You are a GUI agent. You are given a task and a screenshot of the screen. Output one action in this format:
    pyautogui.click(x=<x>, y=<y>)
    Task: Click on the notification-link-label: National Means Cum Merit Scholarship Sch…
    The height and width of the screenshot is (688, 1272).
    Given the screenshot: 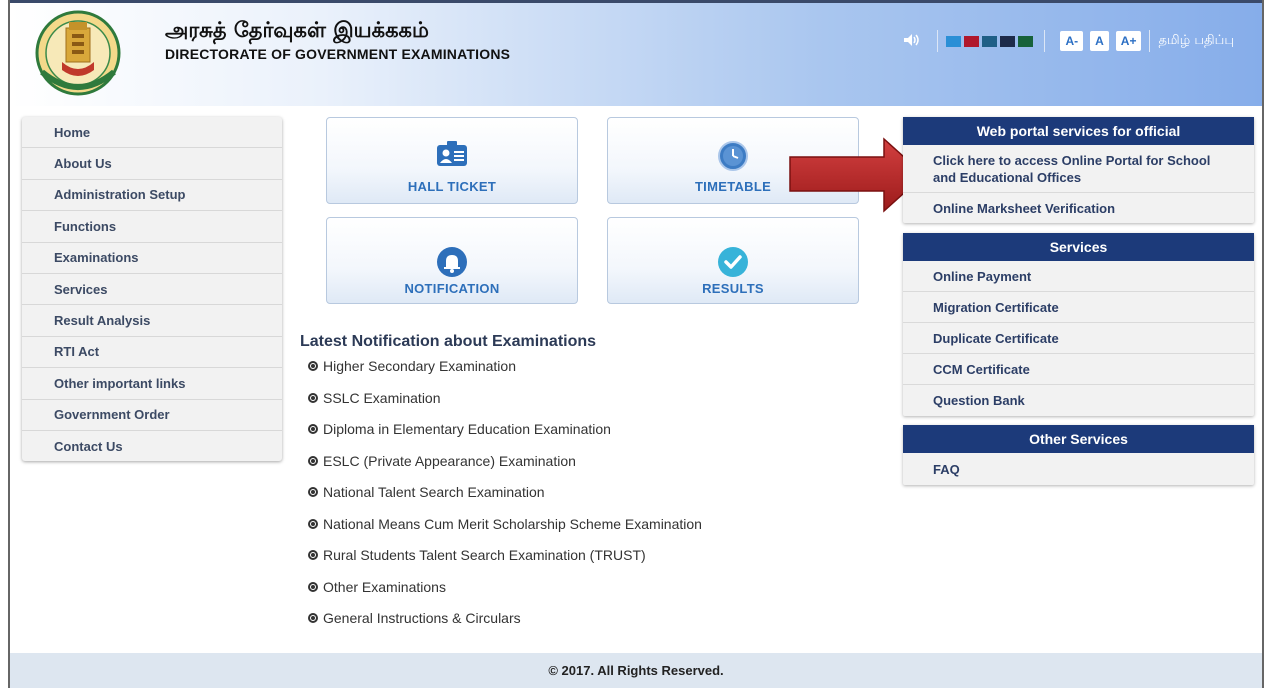 What is the action you would take?
    pyautogui.click(x=512, y=524)
    